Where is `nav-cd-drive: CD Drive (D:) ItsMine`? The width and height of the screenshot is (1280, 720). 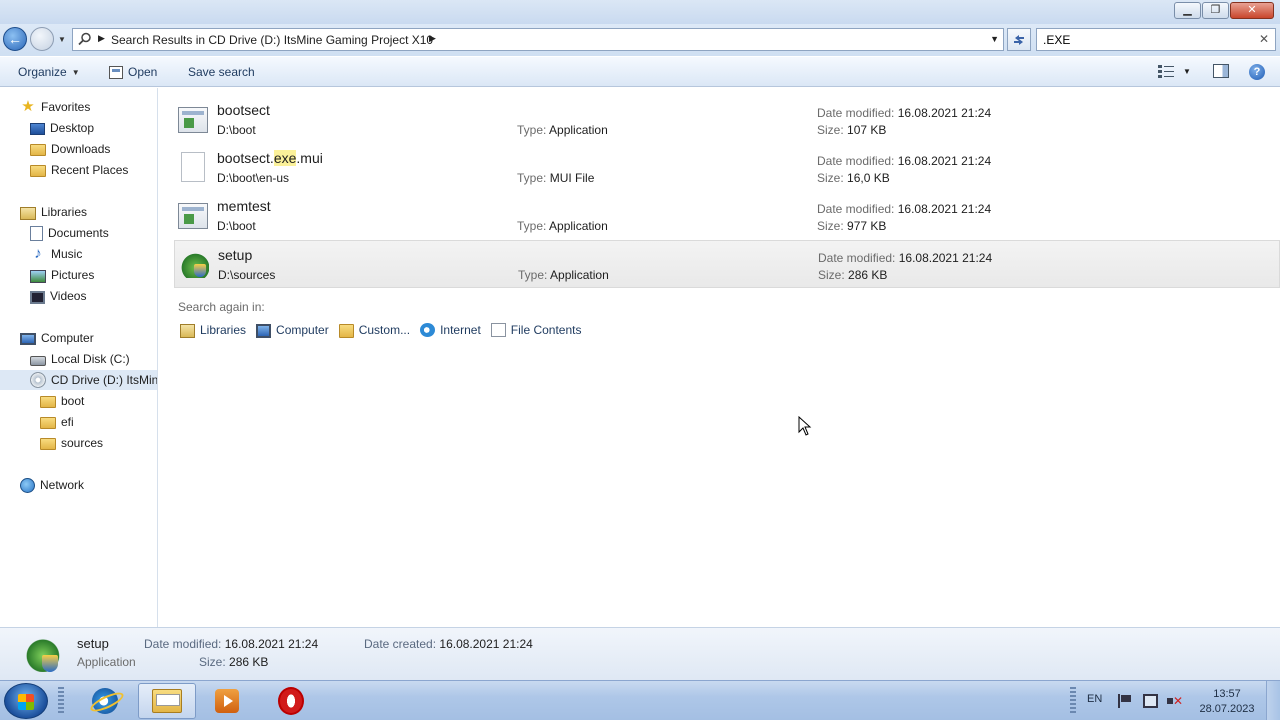
nav-cd-drive: CD Drive (D:) ItsMine is located at coordinates (79, 380).